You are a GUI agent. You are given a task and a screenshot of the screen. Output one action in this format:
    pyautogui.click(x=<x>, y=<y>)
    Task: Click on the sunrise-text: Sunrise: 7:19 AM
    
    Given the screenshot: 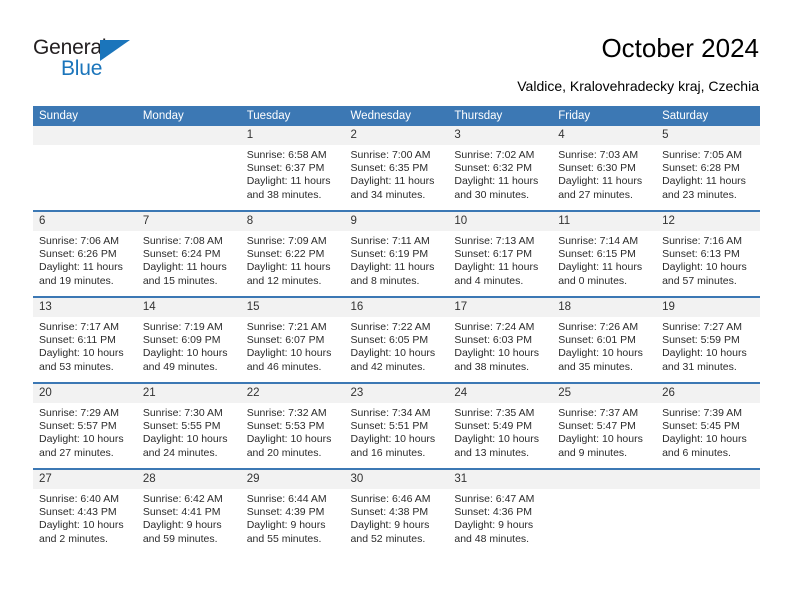 What is the action you would take?
    pyautogui.click(x=182, y=327)
    